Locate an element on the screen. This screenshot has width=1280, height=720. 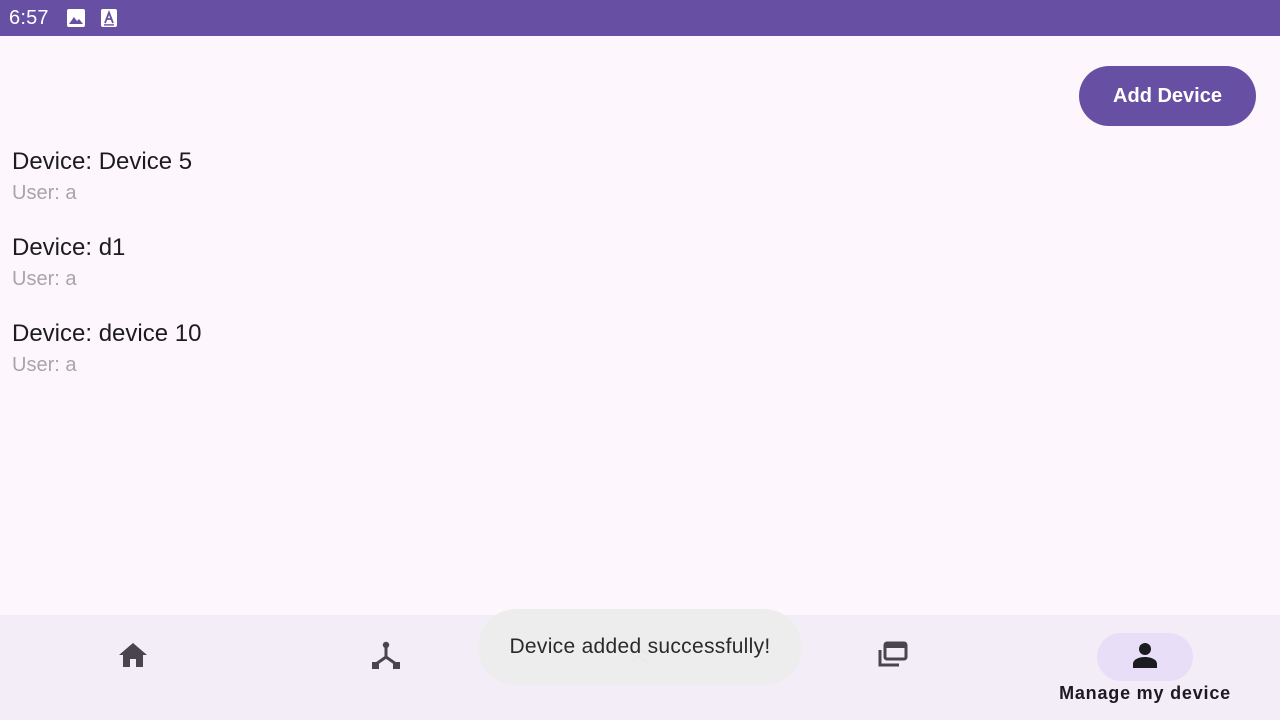
toast-message: Device added successfully! is located at coordinates (640, 647).